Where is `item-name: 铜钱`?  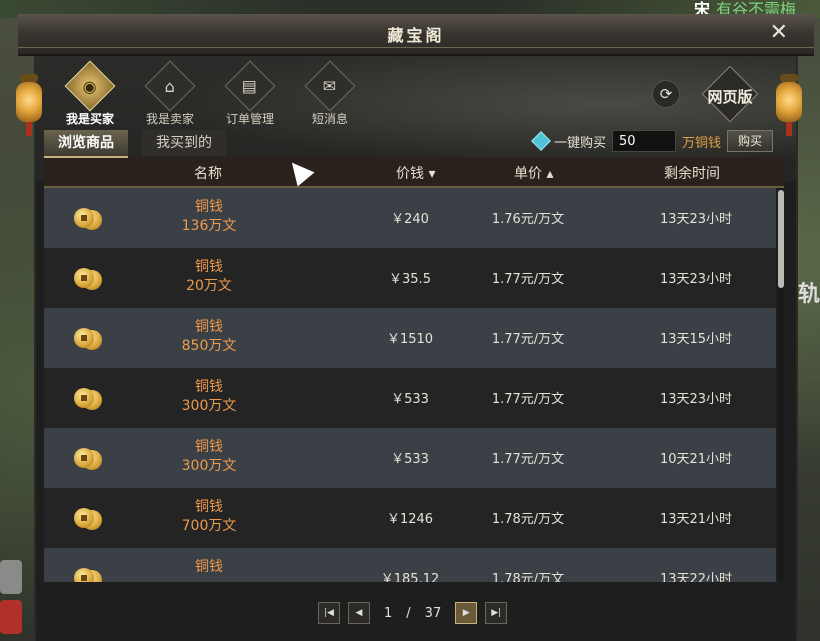 item-name: 铜钱 is located at coordinates (209, 567).